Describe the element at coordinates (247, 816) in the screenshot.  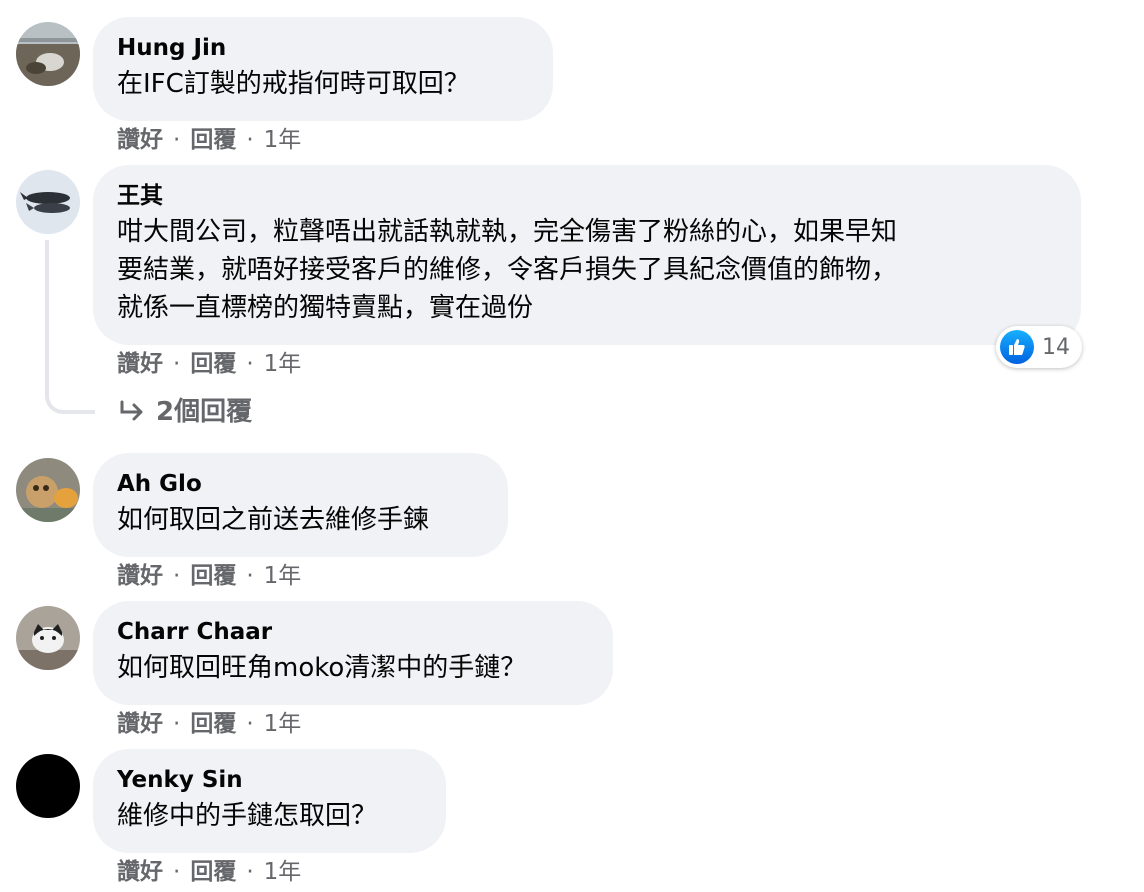
I see `comment-text: 維修中的手鏈怎取回？` at that location.